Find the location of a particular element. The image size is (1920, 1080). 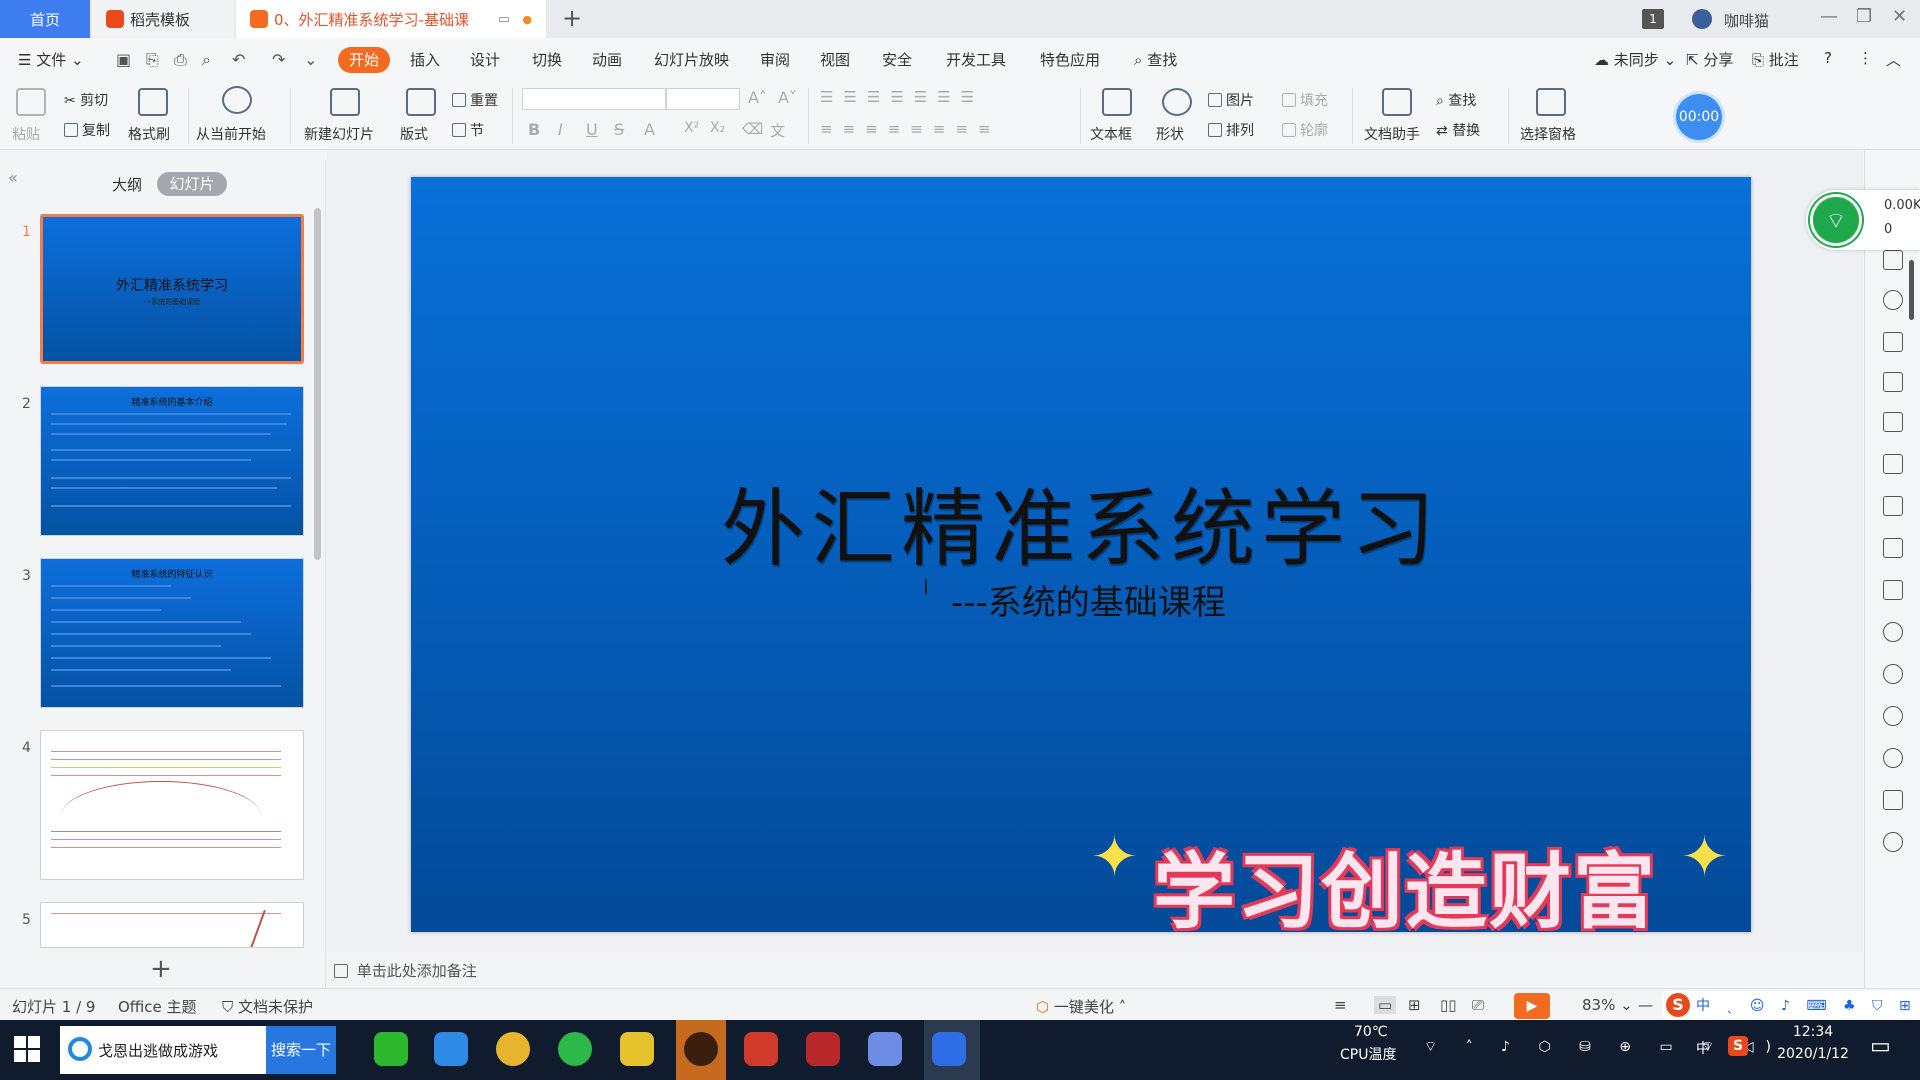

camera-icon: ⎚ is located at coordinates (1478, 1005).